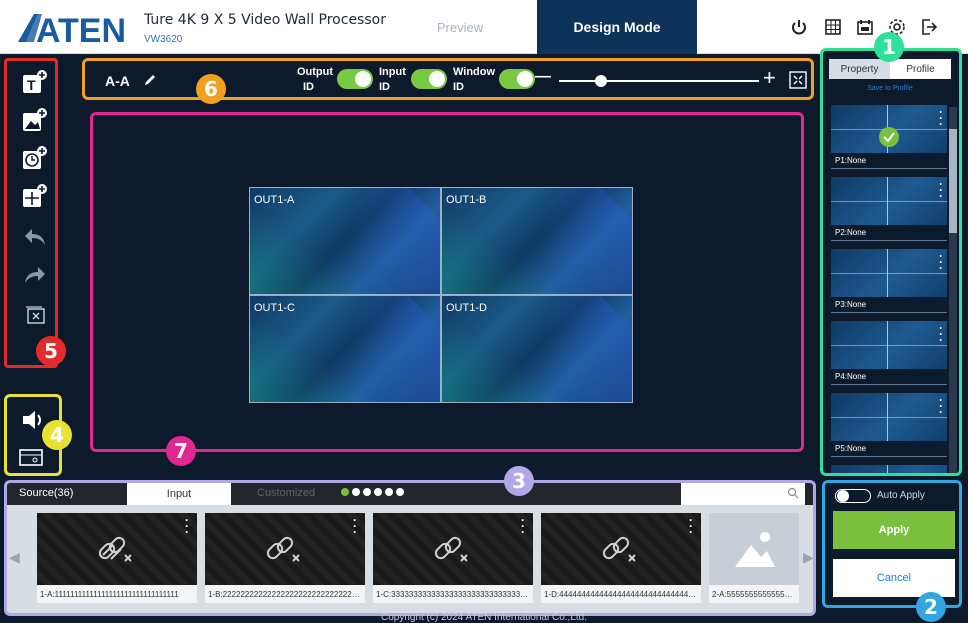 The width and height of the screenshot is (968, 623). I want to click on page-dots, so click(372, 492).